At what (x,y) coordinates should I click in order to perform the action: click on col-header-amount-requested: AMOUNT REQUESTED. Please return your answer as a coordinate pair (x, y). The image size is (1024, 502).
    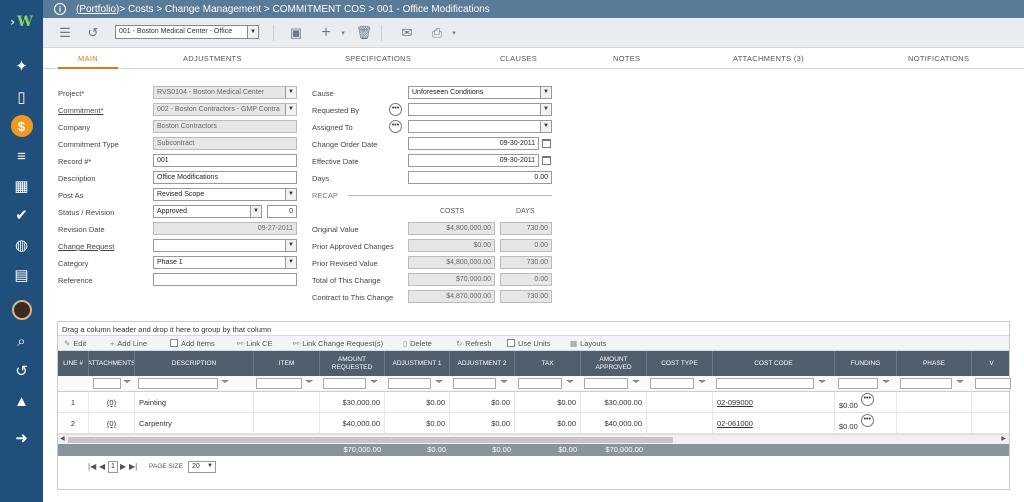
    Looking at the image, I should click on (352, 363).